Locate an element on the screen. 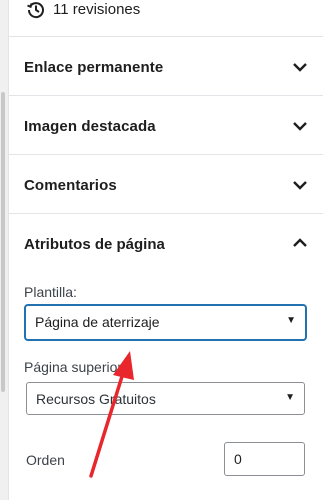 This screenshot has width=323, height=500. parent-page-select: Recursos Gratuitos ▼ is located at coordinates (165, 398).